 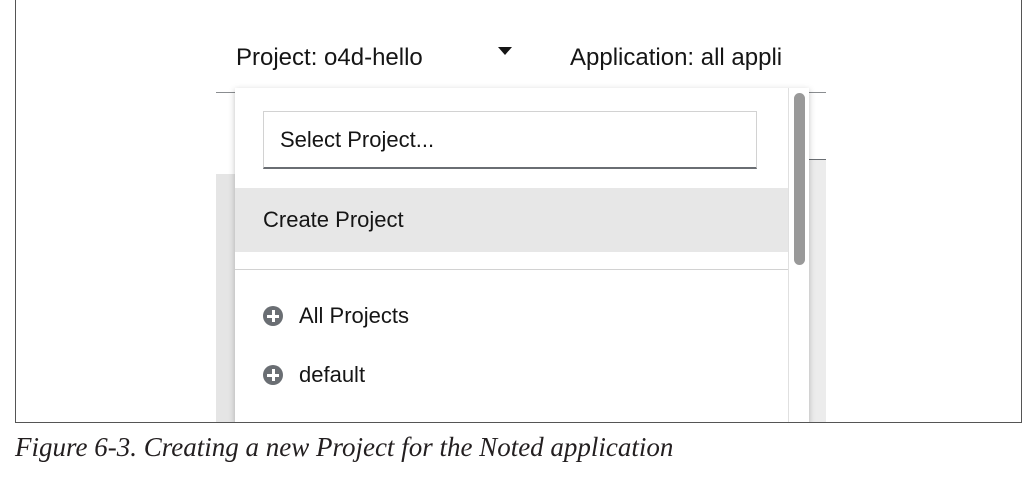 I want to click on menu-divider, so click(x=511, y=269).